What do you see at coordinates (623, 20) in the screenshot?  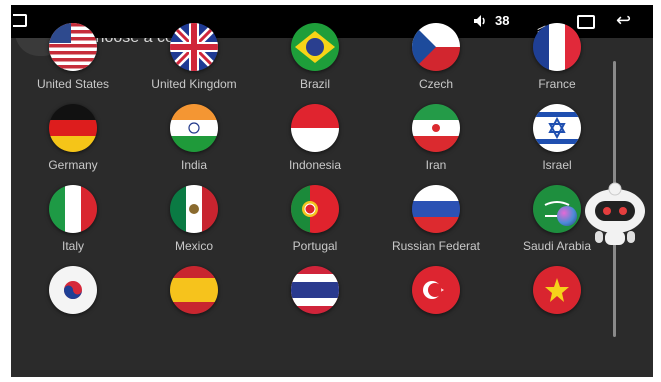 I see `back-icon: ↩` at bounding box center [623, 20].